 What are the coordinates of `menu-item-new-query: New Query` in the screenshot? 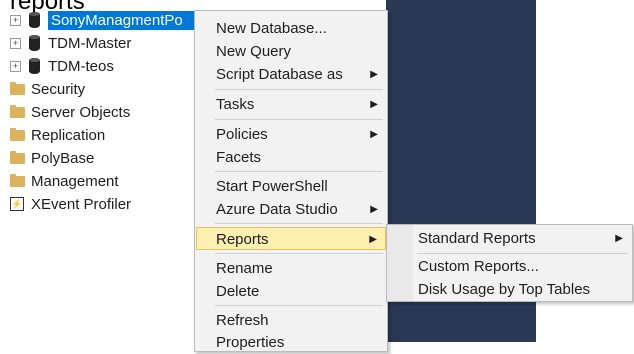 It's located at (291, 51).